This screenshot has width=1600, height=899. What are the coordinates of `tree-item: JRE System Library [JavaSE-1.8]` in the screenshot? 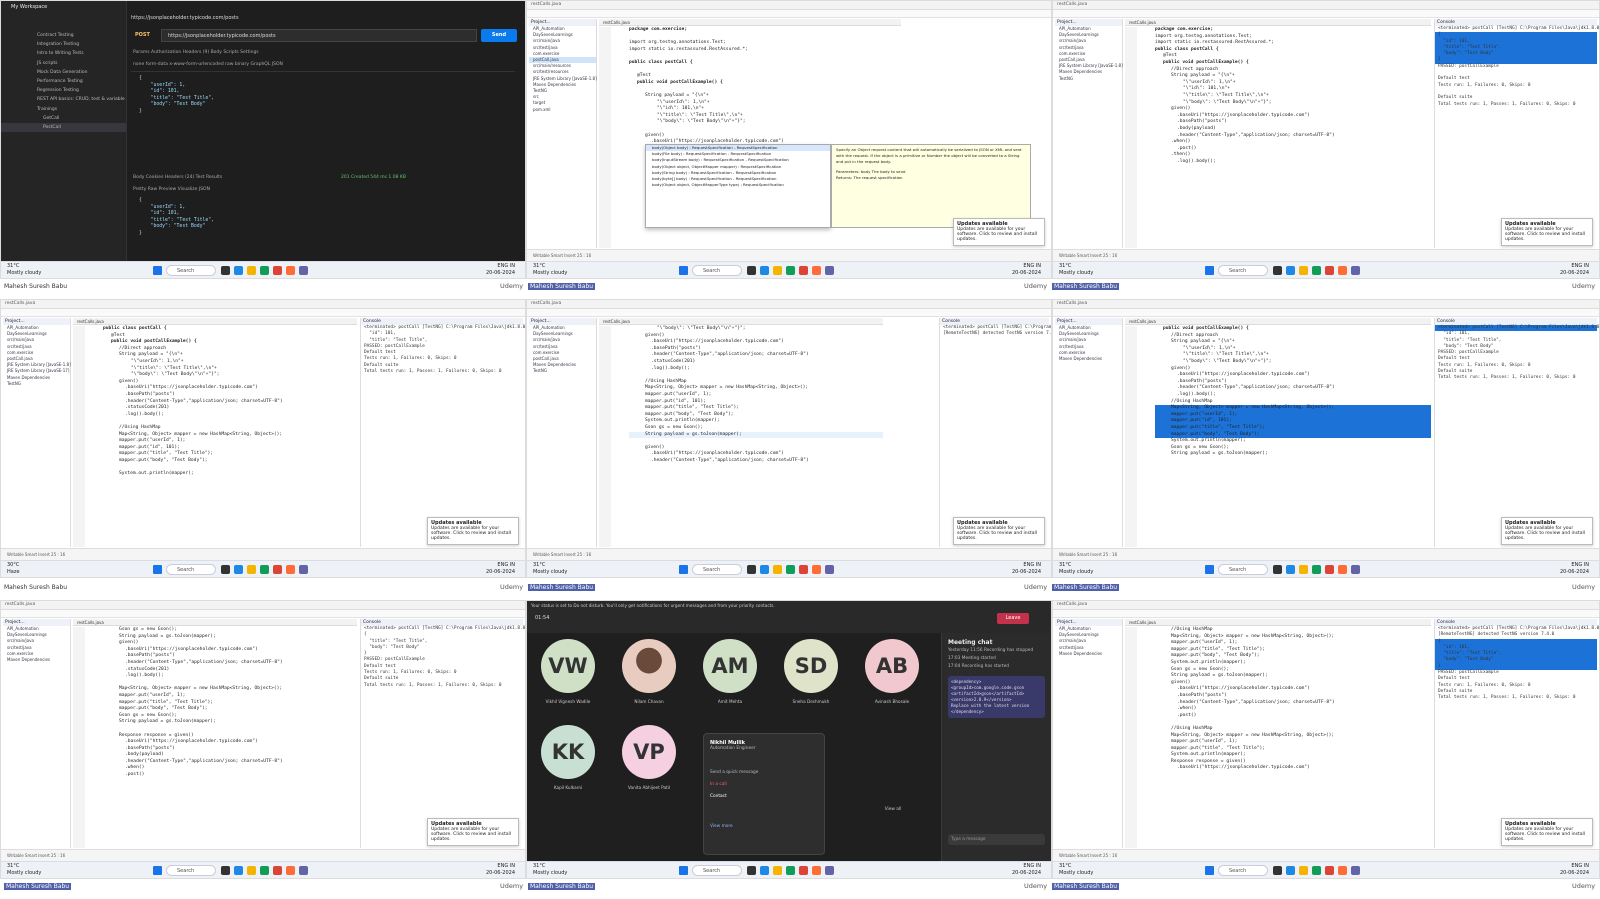 It's located at (563, 79).